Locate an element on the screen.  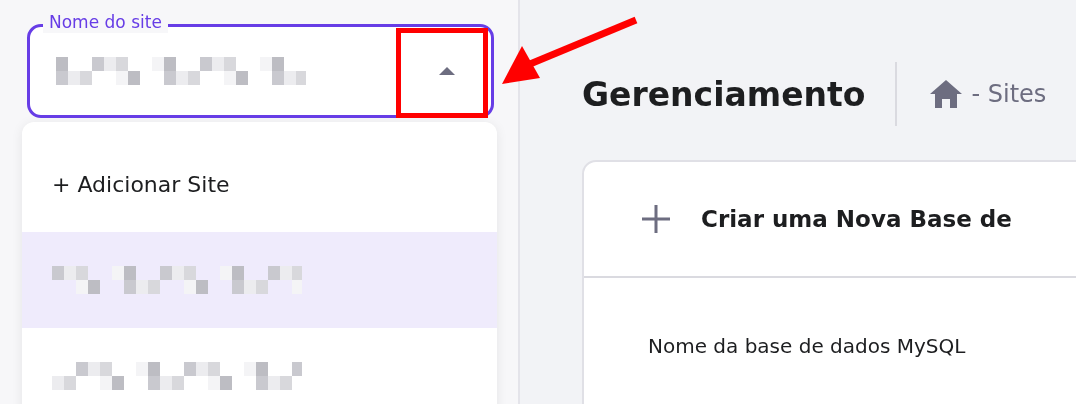
home-icon is located at coordinates (946, 94).